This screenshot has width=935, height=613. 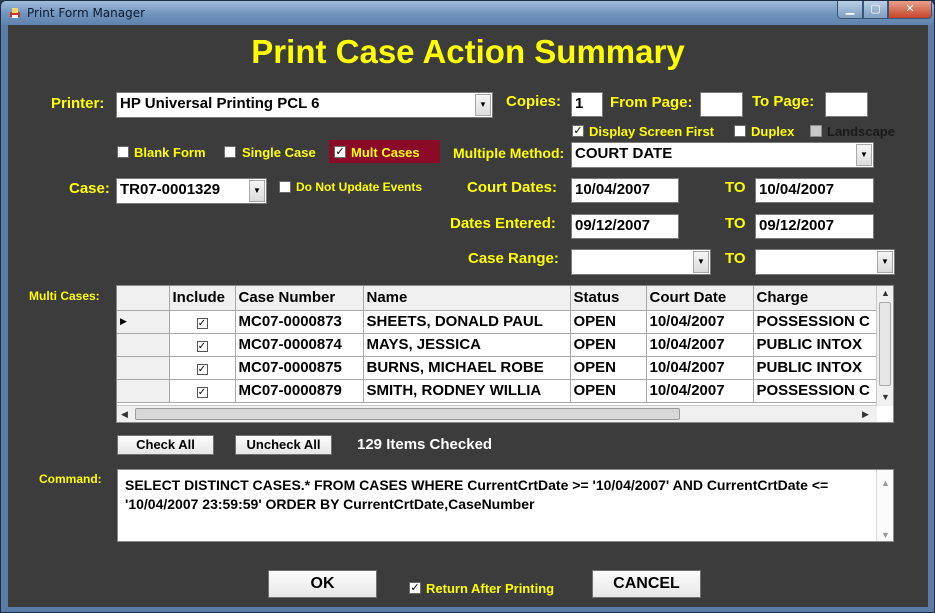 I want to click on grid-vertical-scroll-thumb, so click(x=885, y=344).